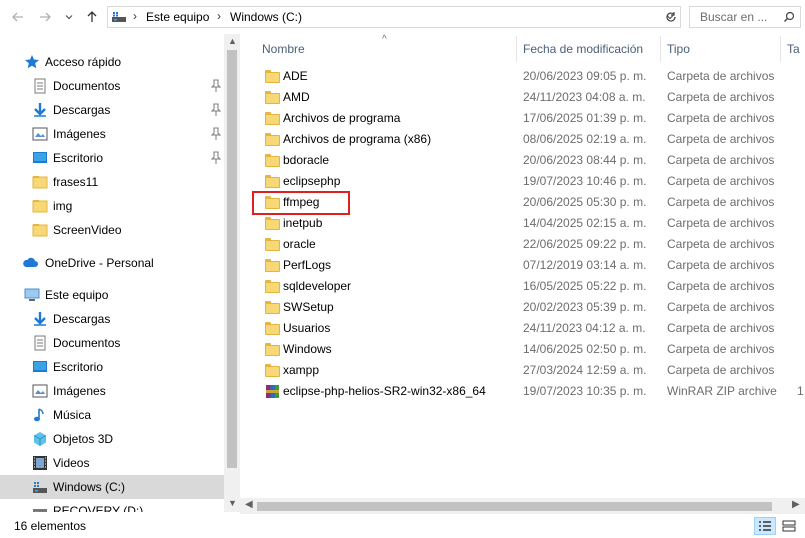  What do you see at coordinates (112, 367) in the screenshot?
I see `nav-pc-escritorio: Escritorio` at bounding box center [112, 367].